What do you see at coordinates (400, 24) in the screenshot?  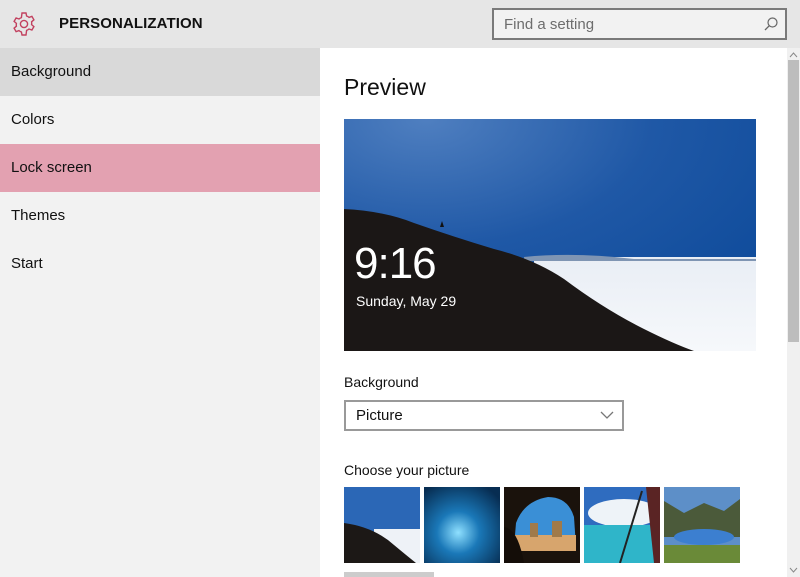 I see `header-bar: PERSONALIZATION` at bounding box center [400, 24].